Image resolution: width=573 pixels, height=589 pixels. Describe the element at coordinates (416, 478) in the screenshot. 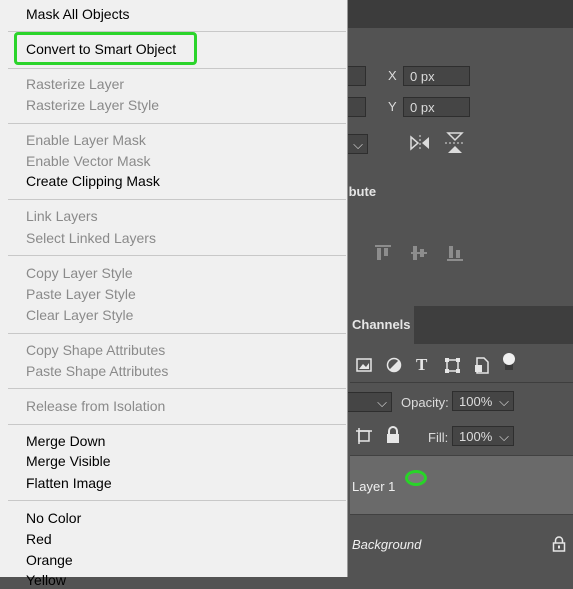

I see `smart-object-badge-icon` at that location.